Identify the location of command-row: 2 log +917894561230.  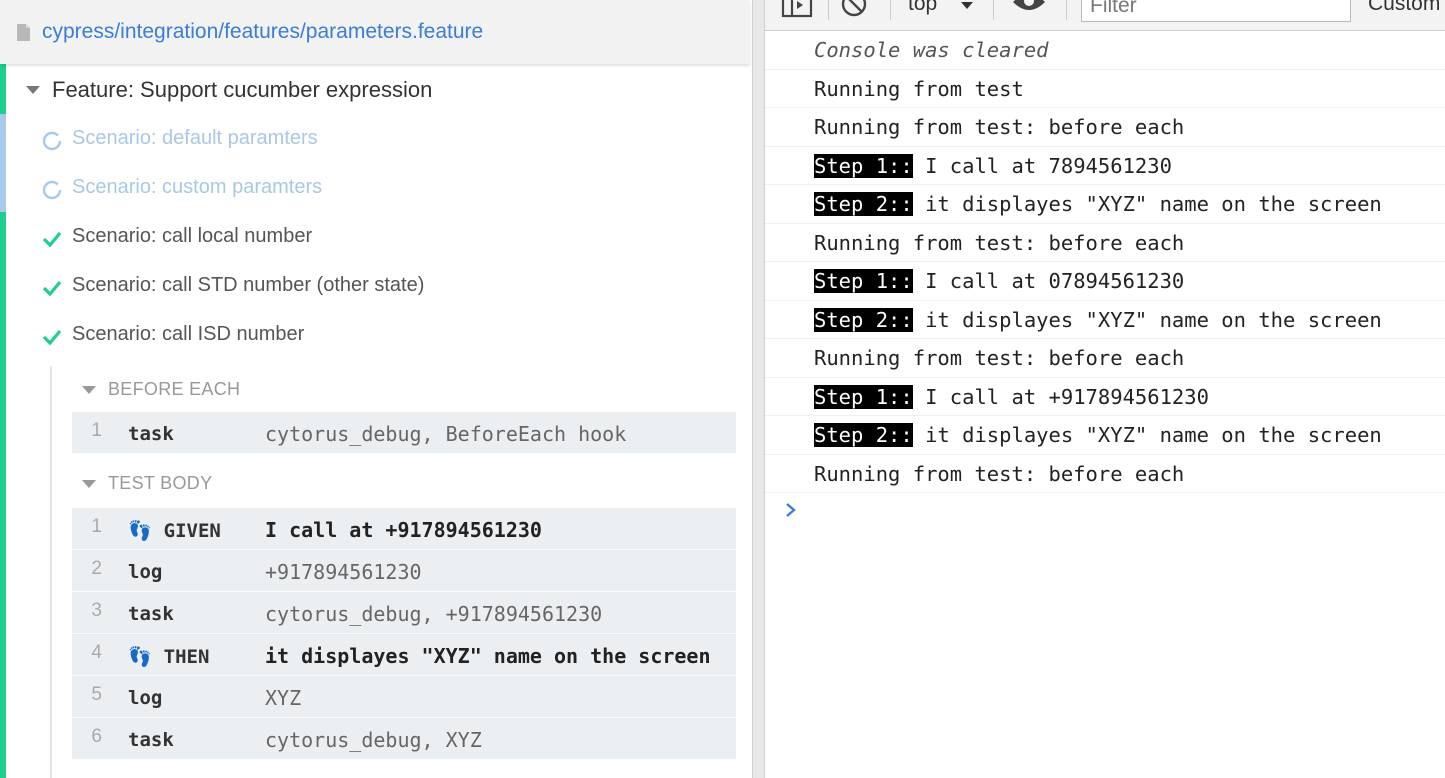
(404, 571).